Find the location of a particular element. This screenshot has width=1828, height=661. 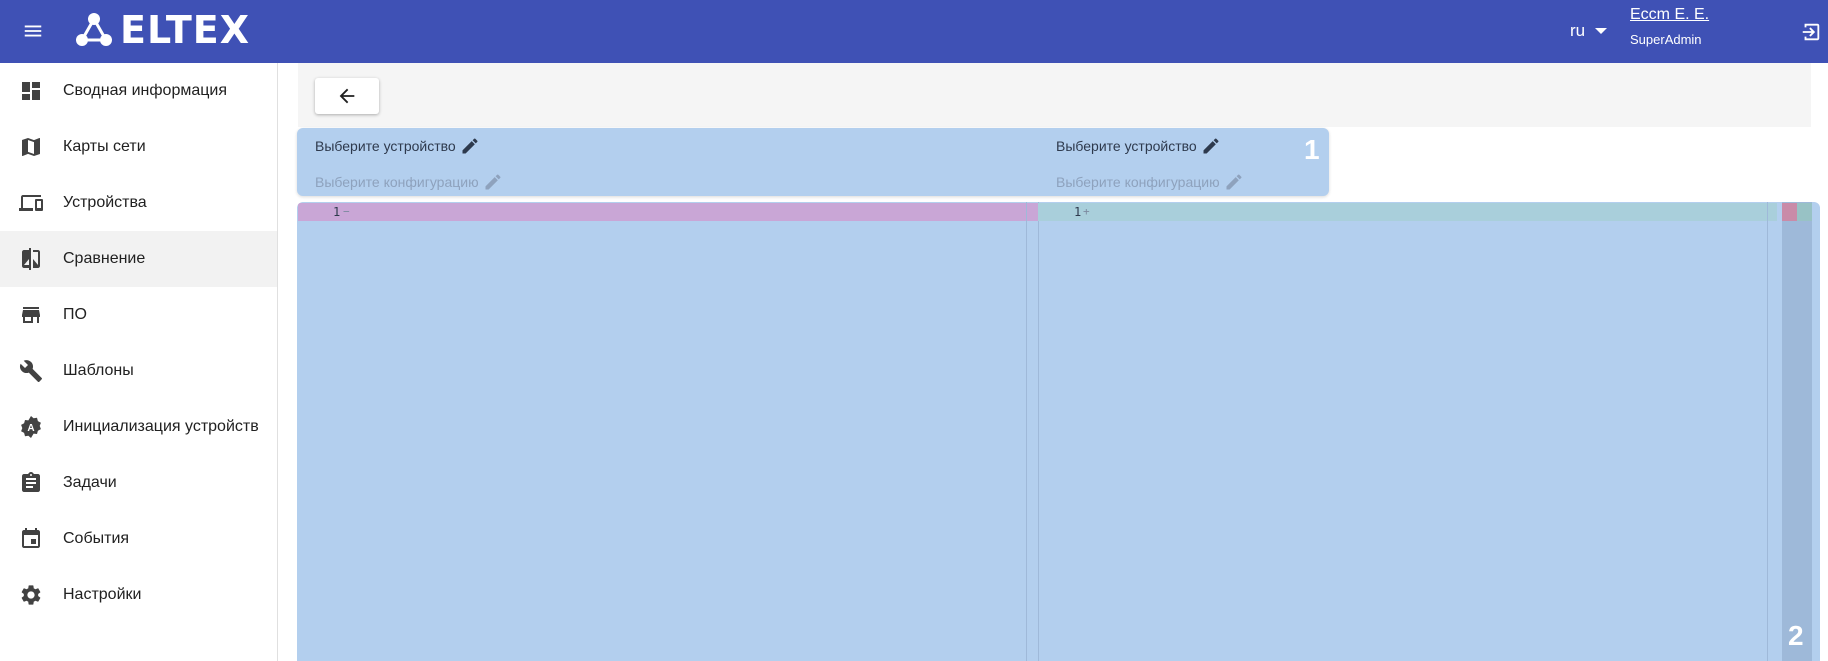

diff-overview-ruler is located at coordinates (1797, 431).